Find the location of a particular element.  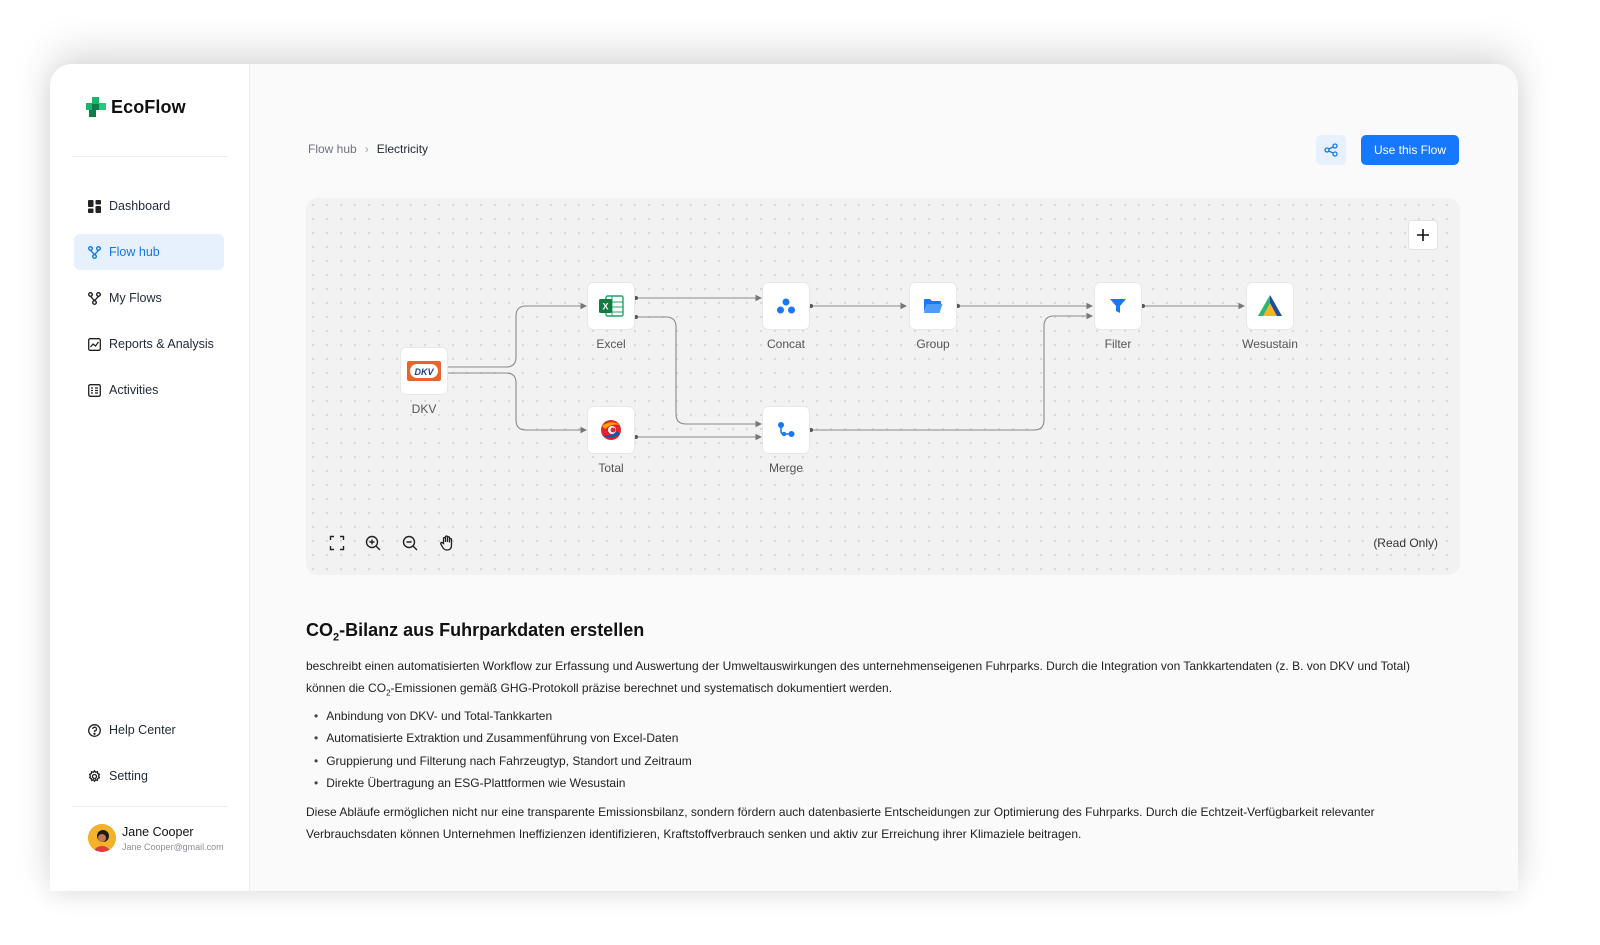

folder-icon is located at coordinates (933, 306).